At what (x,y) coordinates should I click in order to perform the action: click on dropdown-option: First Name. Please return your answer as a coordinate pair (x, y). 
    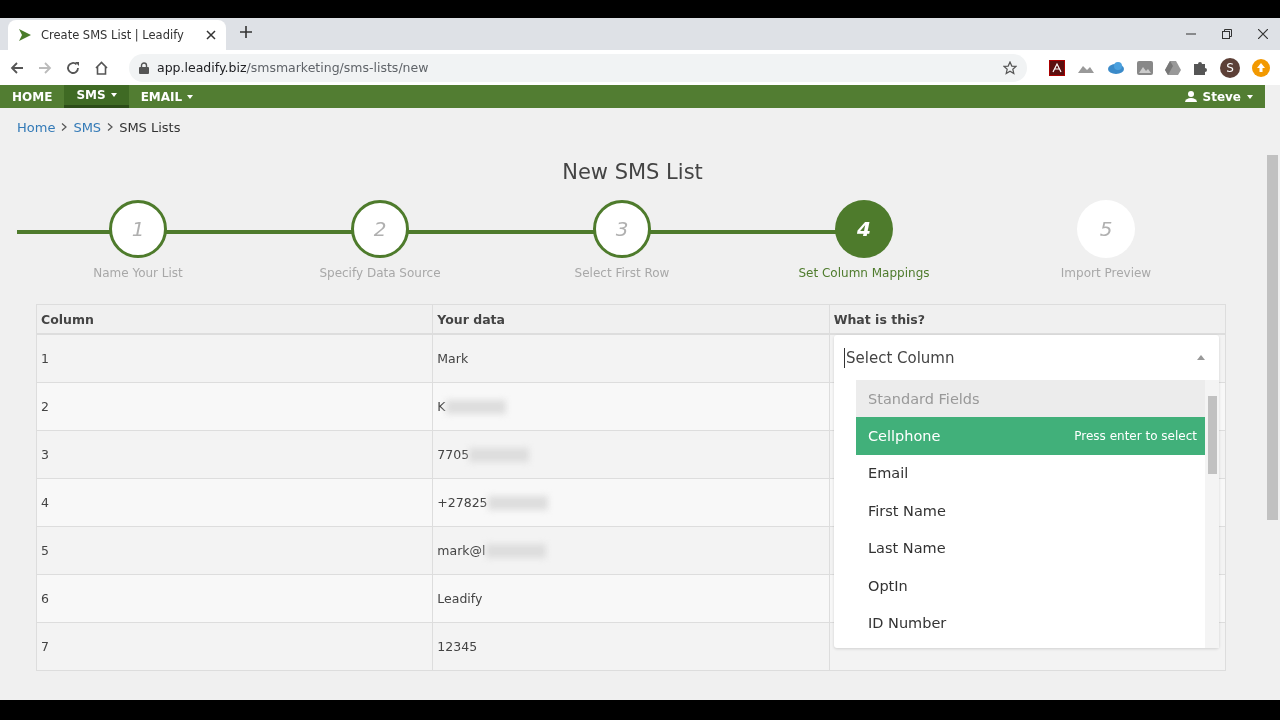
    Looking at the image, I should click on (1030, 511).